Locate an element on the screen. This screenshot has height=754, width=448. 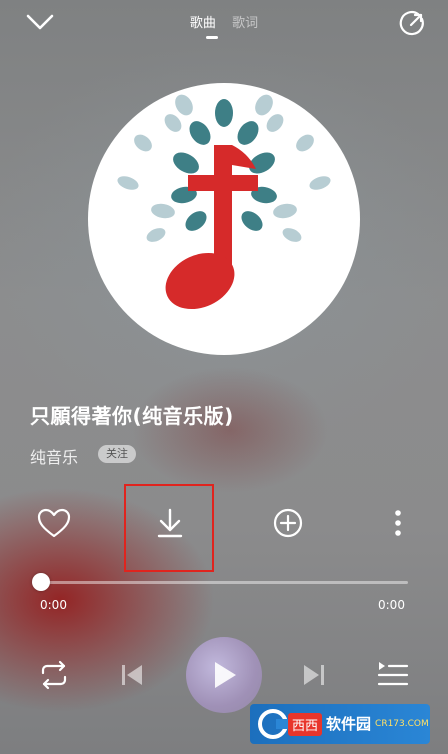
header-tabs: 歌曲 歌词 is located at coordinates (224, 25).